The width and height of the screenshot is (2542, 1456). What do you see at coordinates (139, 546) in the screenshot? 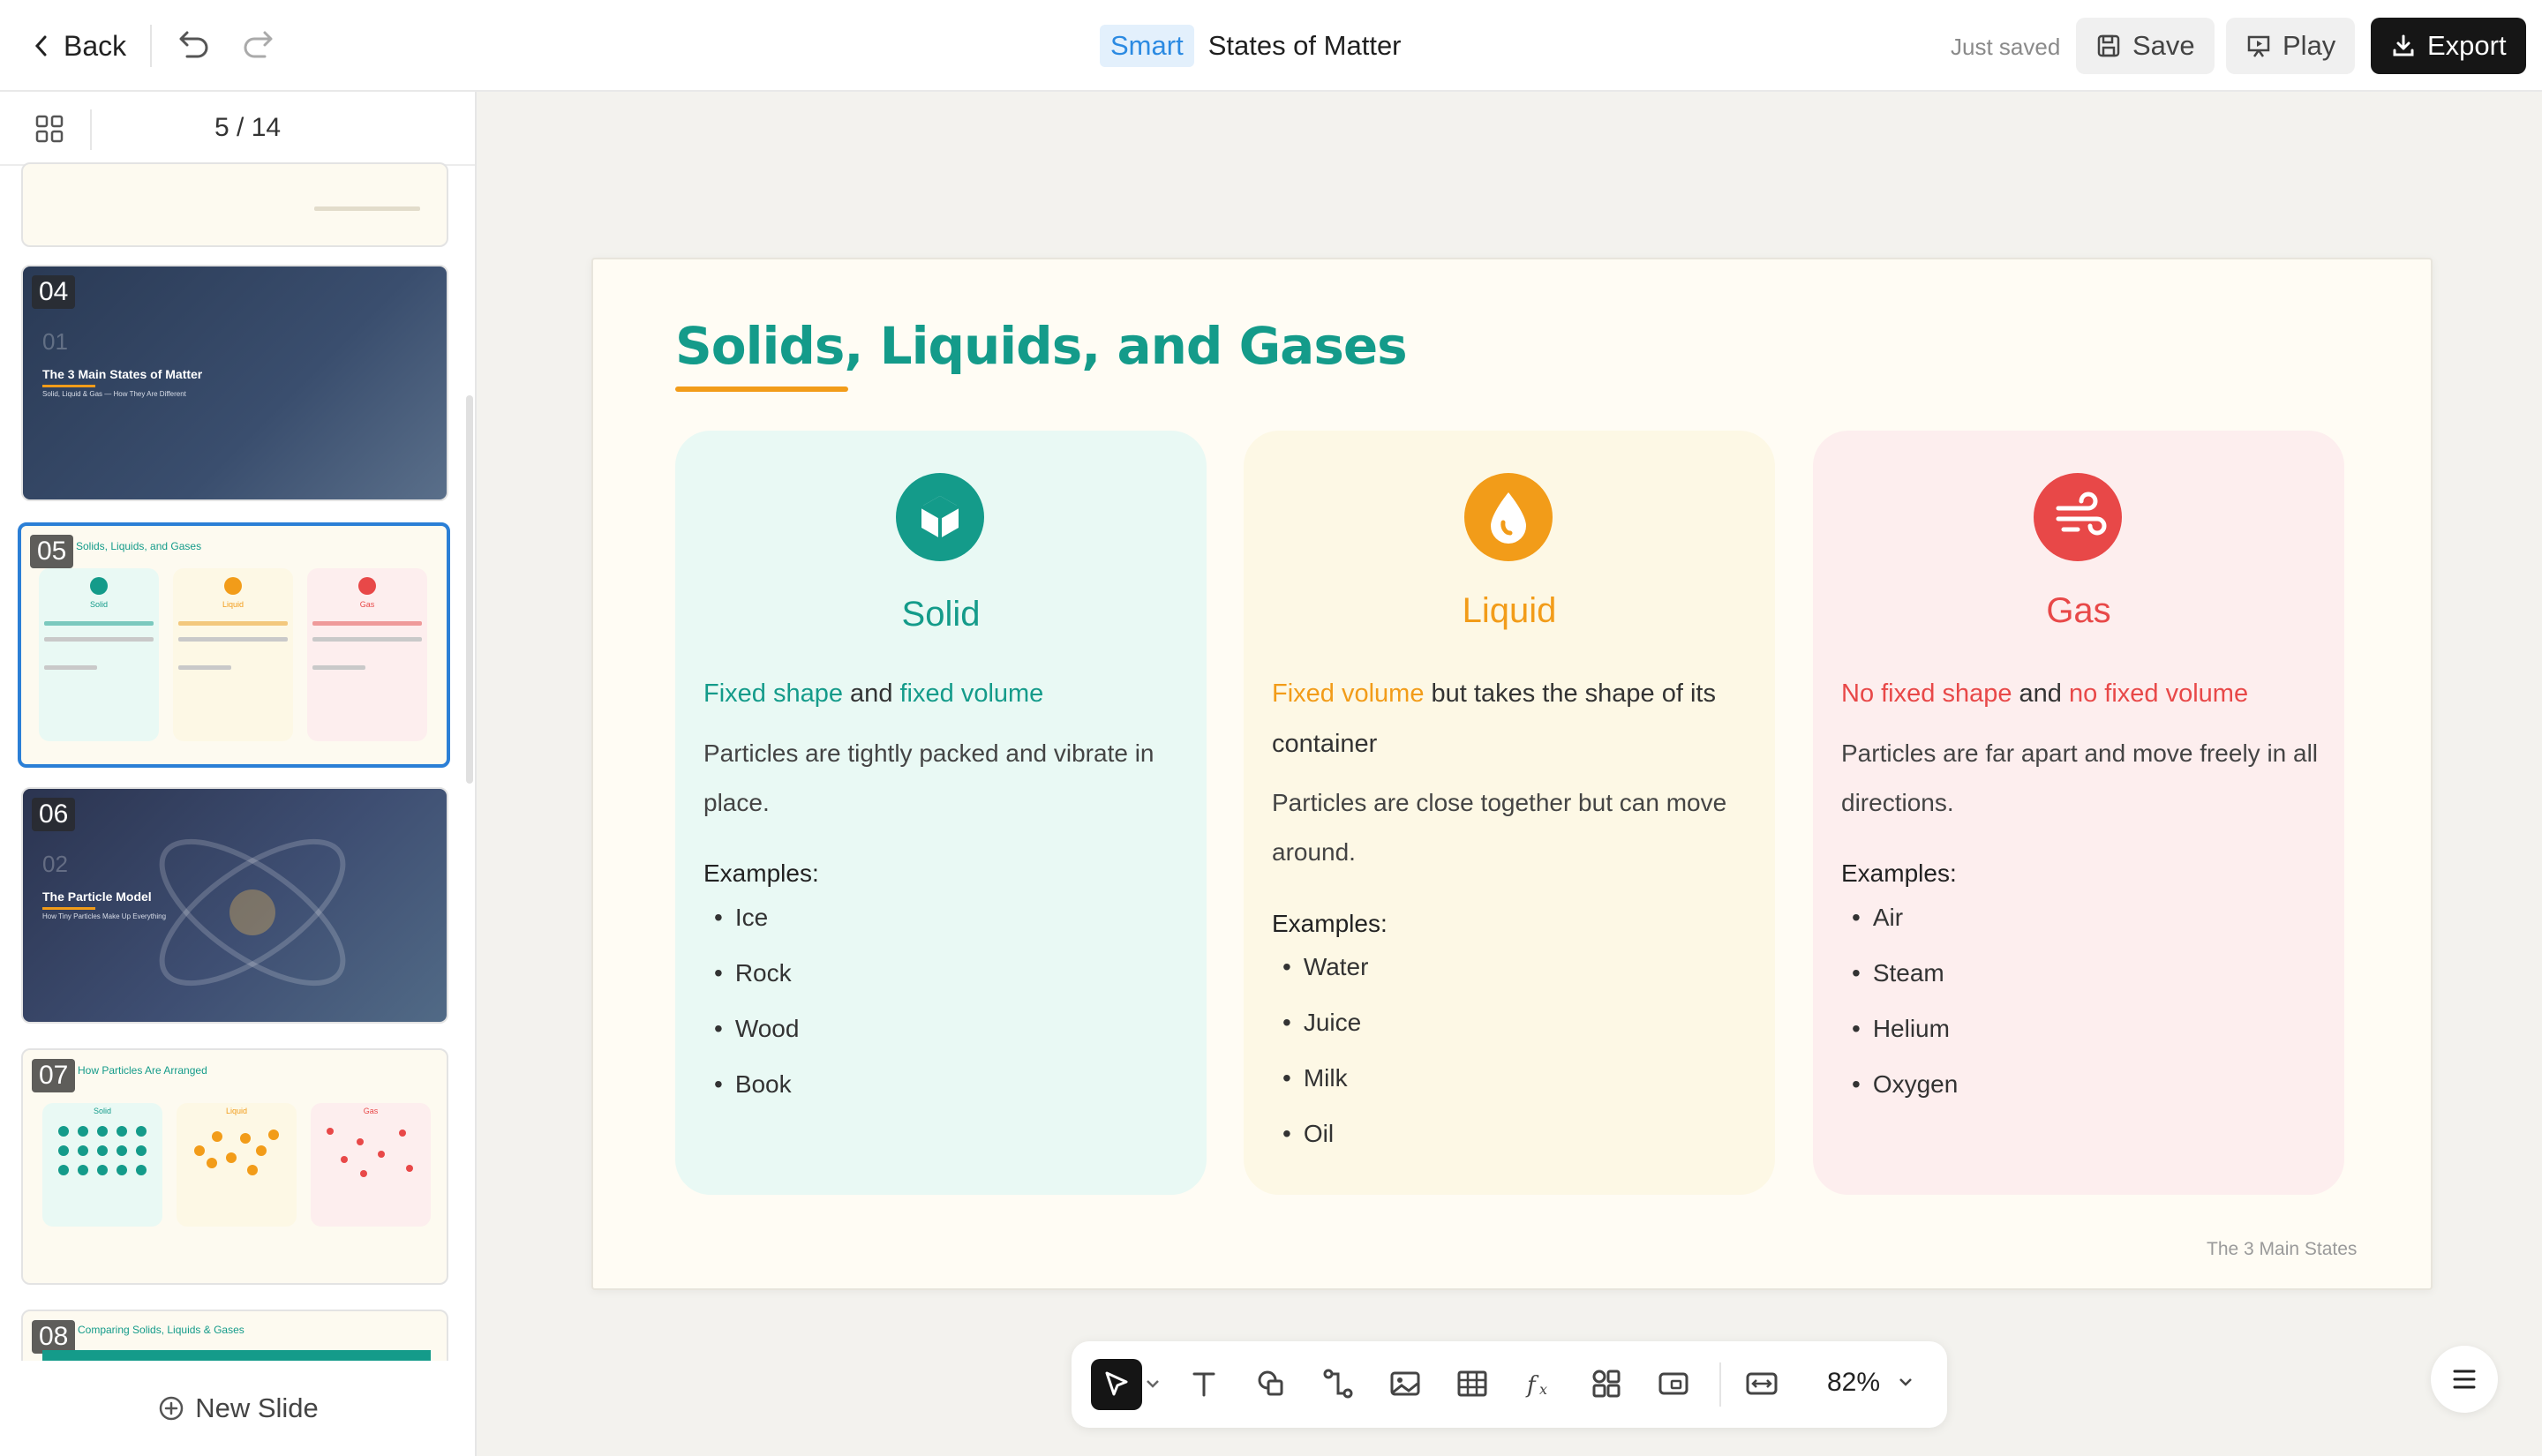
I see `thumbnail-title: Solids, Liquids, and Gases` at bounding box center [139, 546].